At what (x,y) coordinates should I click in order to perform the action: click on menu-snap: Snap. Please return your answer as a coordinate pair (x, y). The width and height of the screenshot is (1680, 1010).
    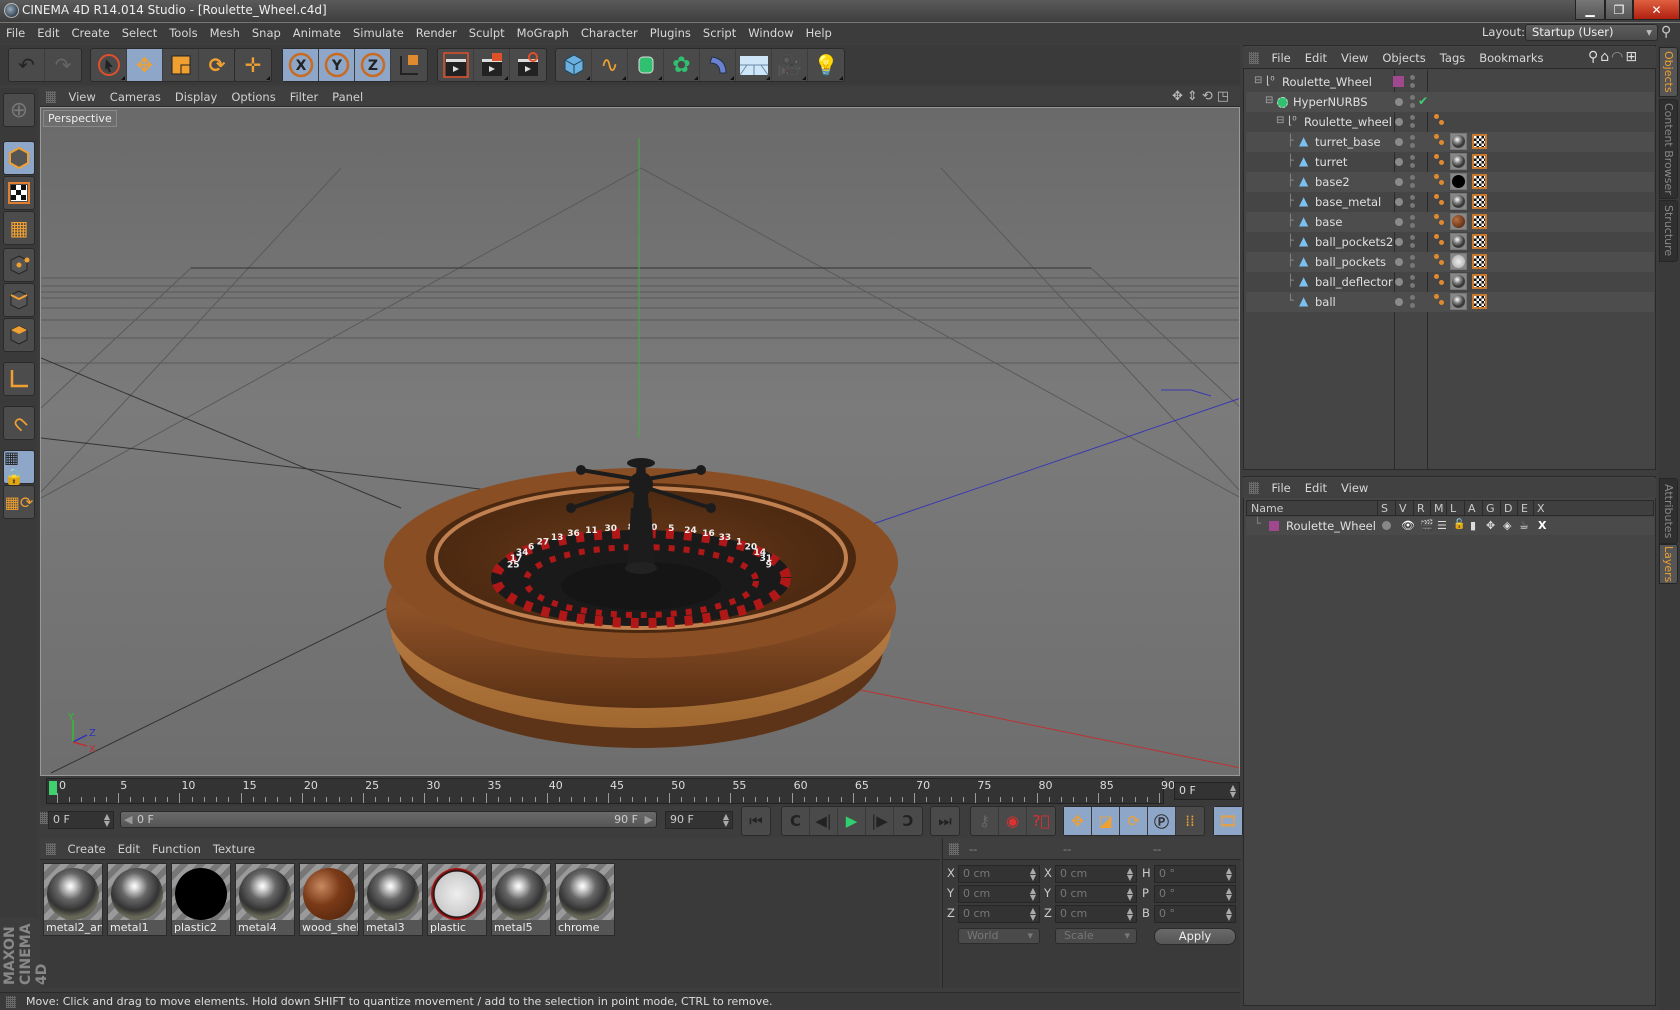
    Looking at the image, I should click on (266, 33).